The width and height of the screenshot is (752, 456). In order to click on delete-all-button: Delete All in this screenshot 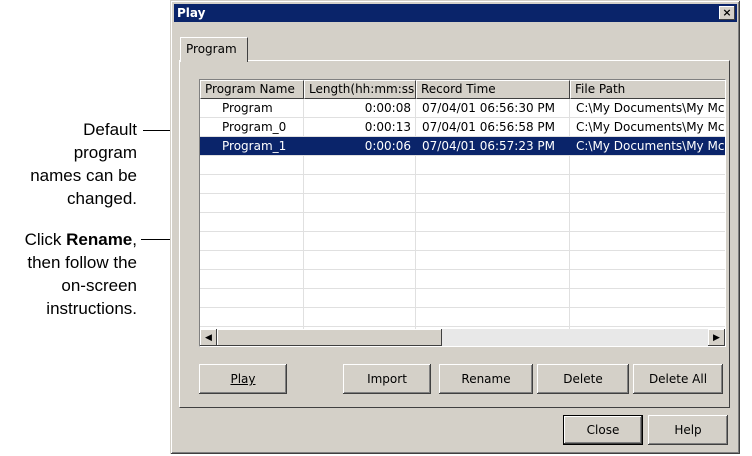, I will do `click(678, 379)`.